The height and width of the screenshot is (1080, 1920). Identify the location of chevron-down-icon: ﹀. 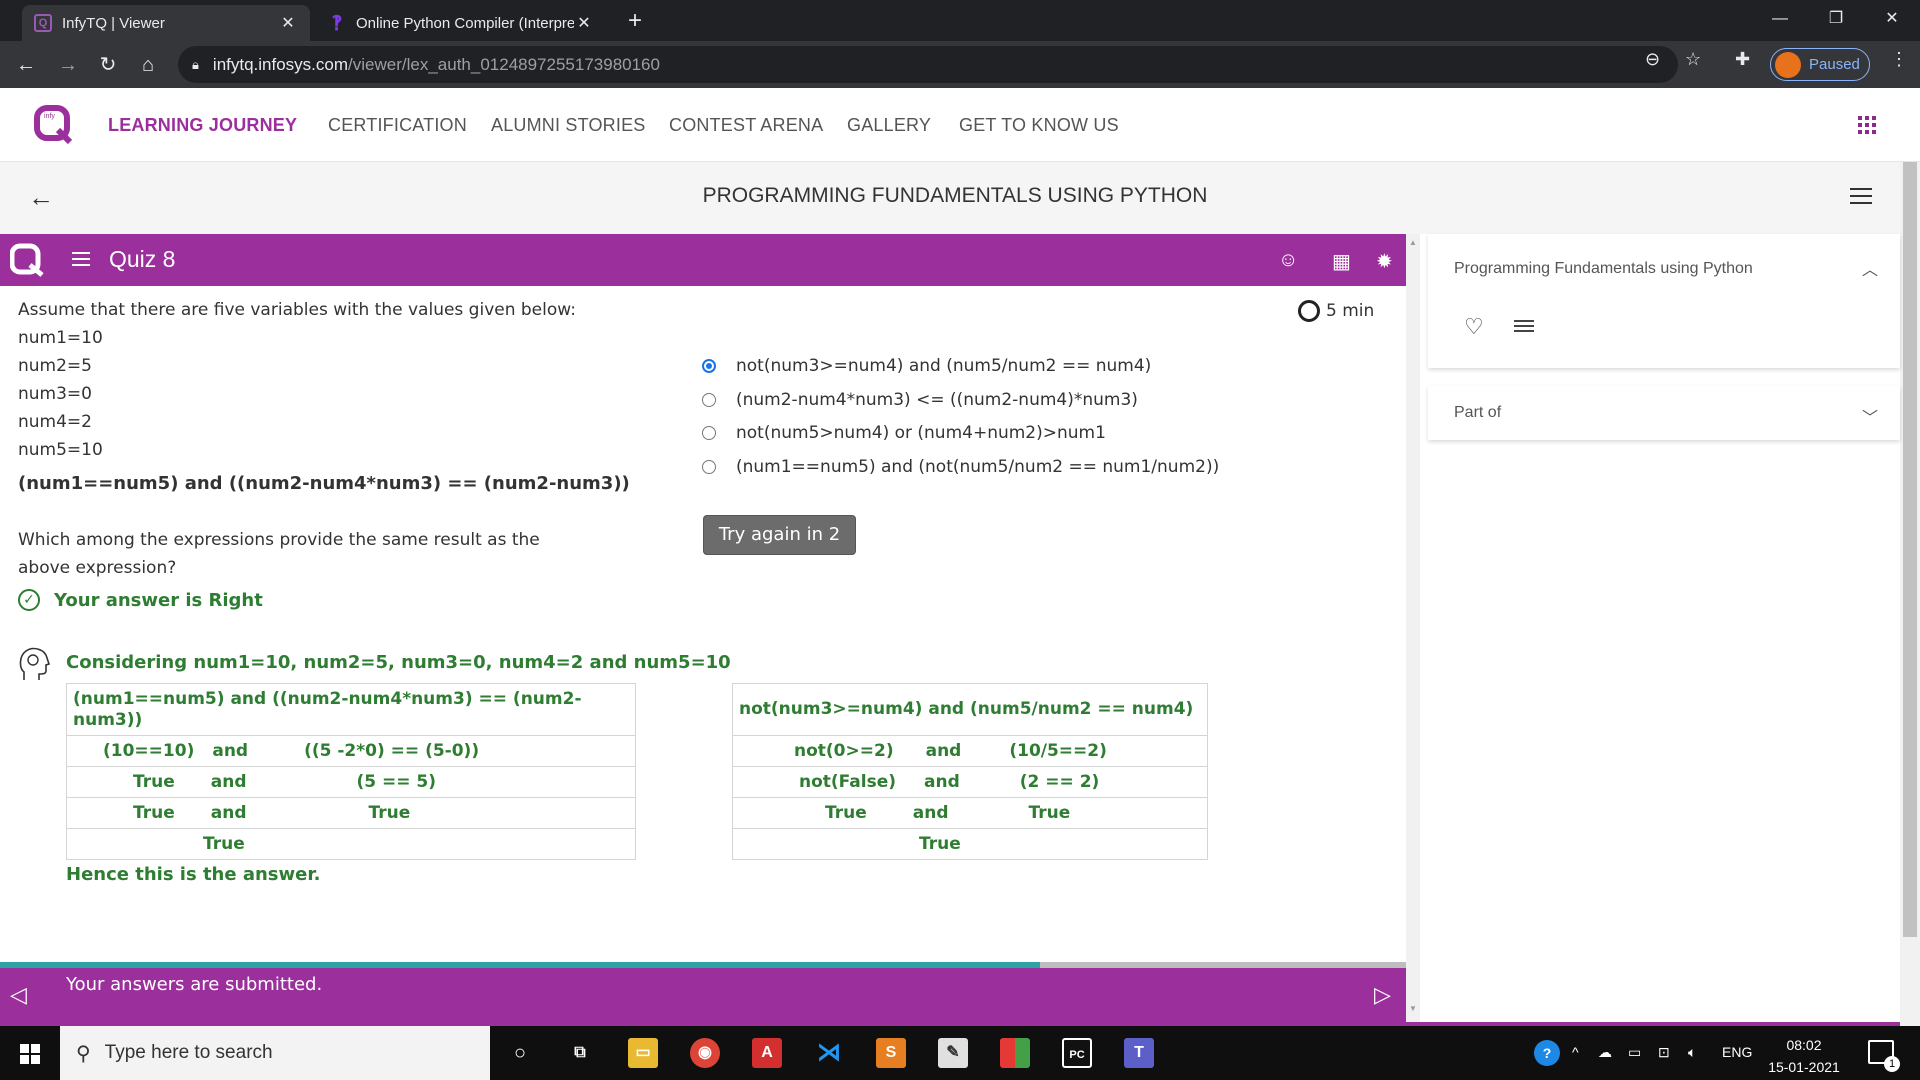
(1870, 416).